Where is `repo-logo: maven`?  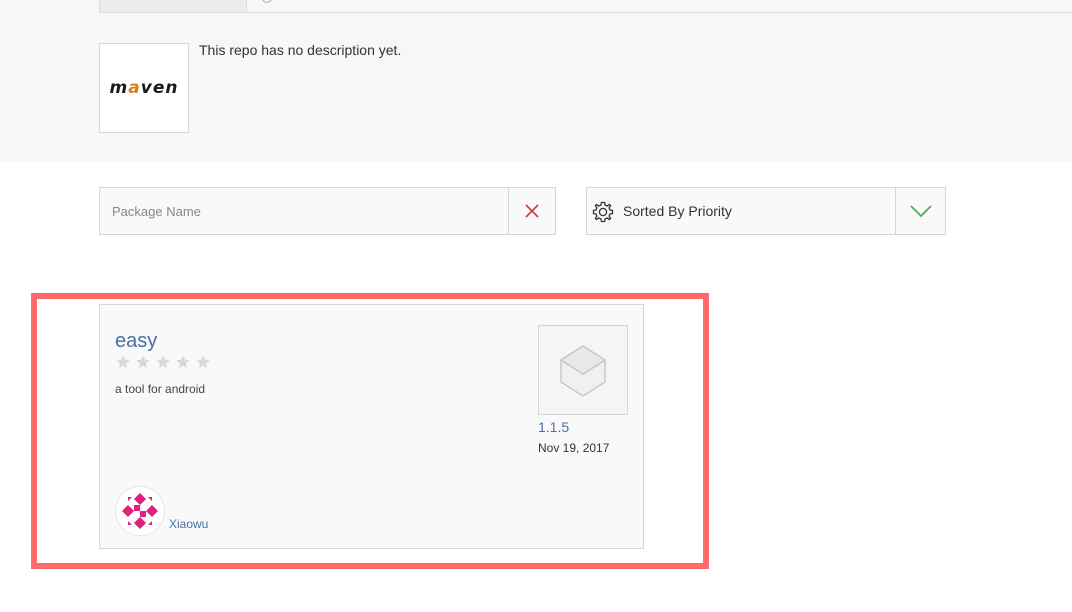
repo-logo: maven is located at coordinates (144, 88).